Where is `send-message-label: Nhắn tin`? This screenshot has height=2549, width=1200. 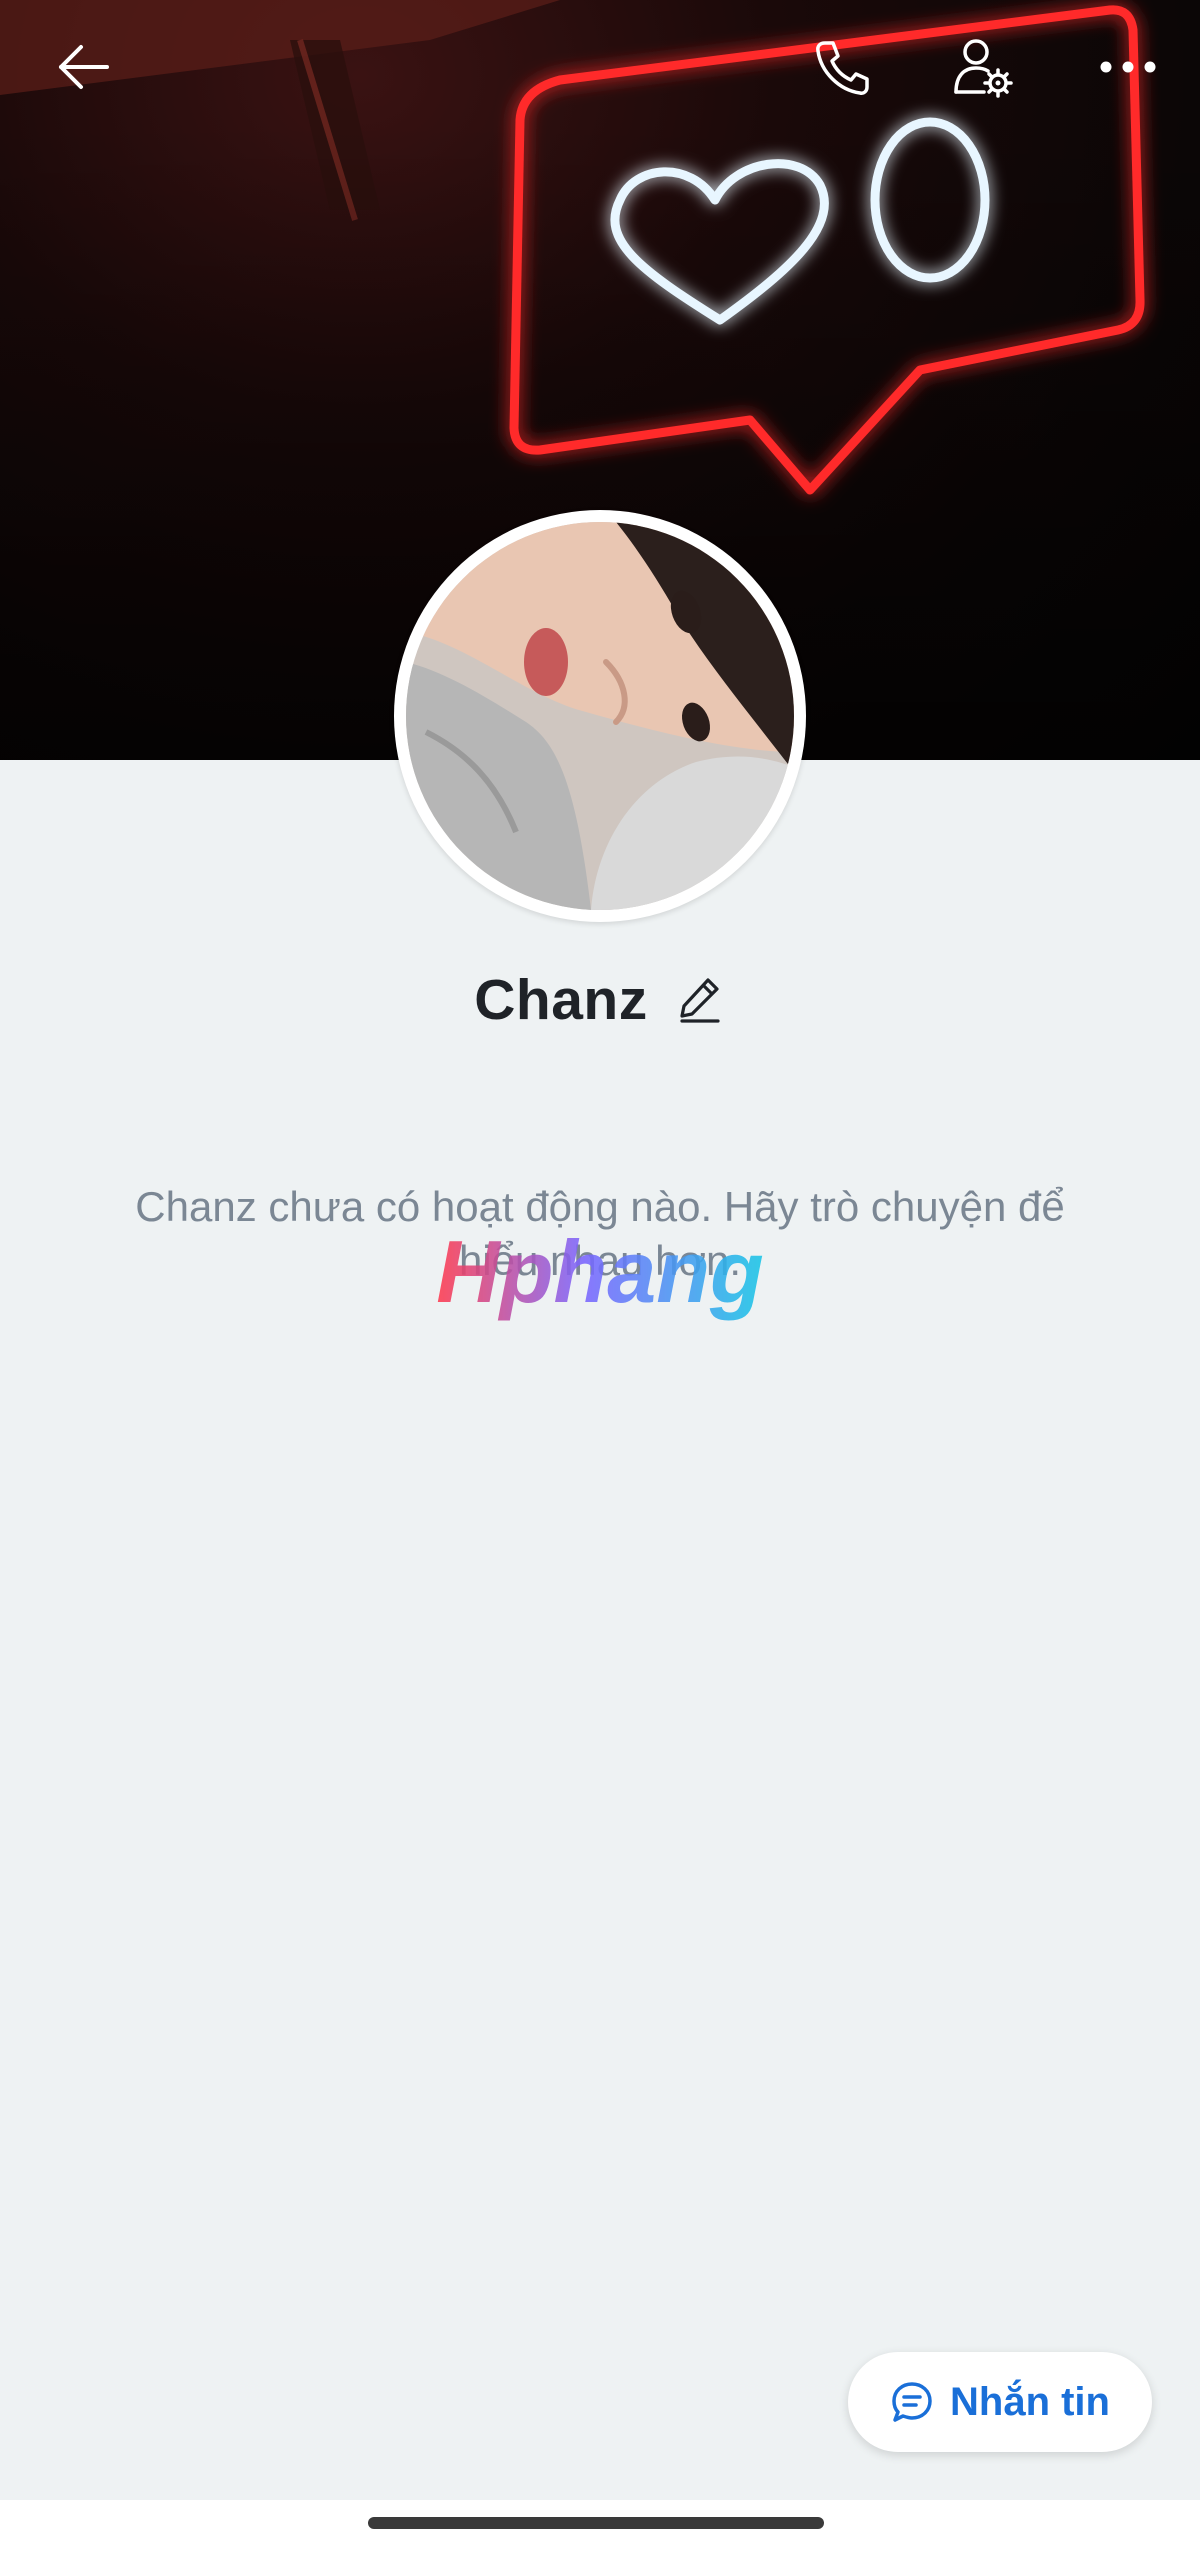 send-message-label: Nhắn tin is located at coordinates (1030, 2401).